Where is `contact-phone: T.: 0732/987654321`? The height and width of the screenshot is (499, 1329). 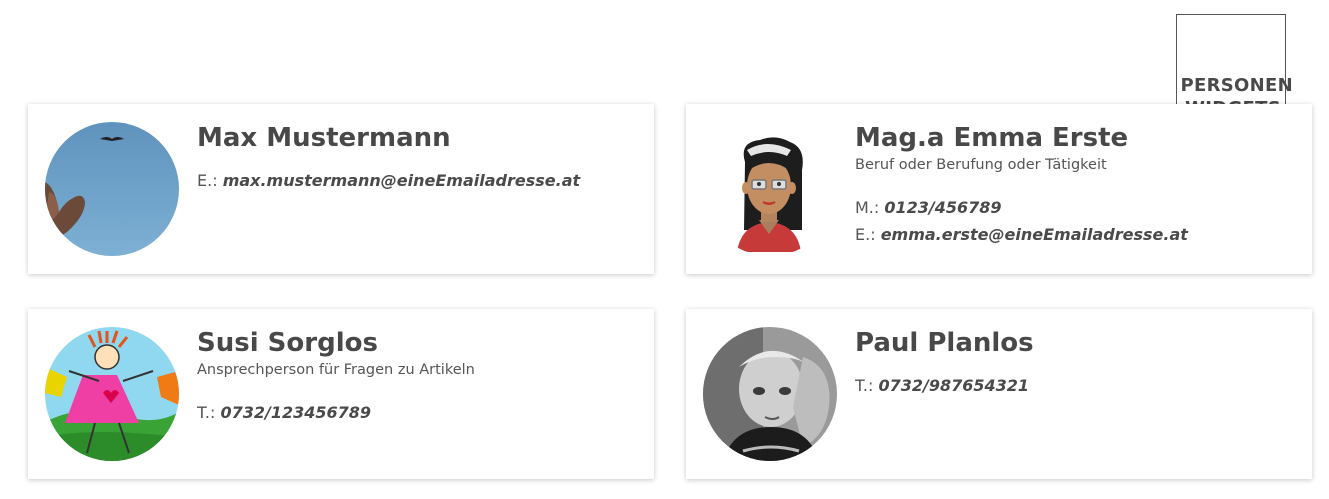
contact-phone: T.: 0732/987654321 is located at coordinates (942, 385).